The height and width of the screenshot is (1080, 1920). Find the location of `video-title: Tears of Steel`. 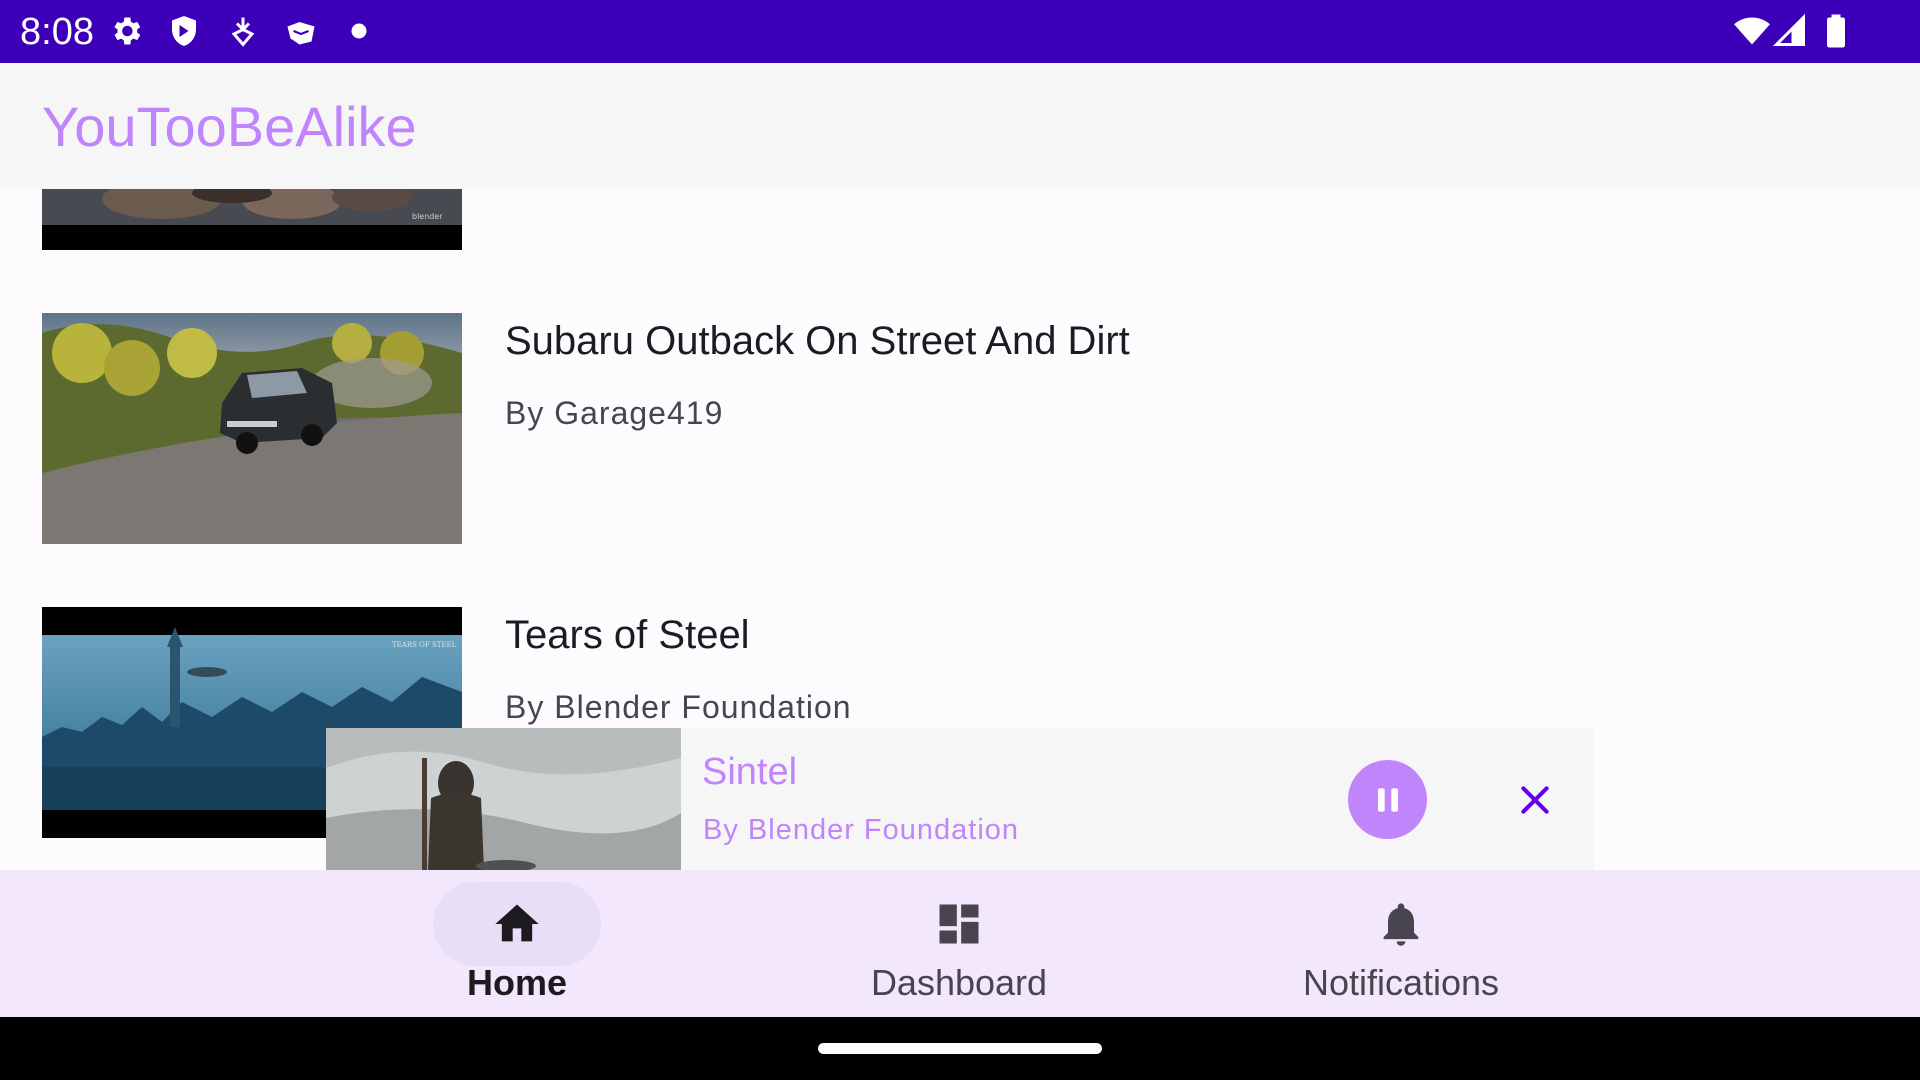

video-title: Tears of Steel is located at coordinates (627, 635).